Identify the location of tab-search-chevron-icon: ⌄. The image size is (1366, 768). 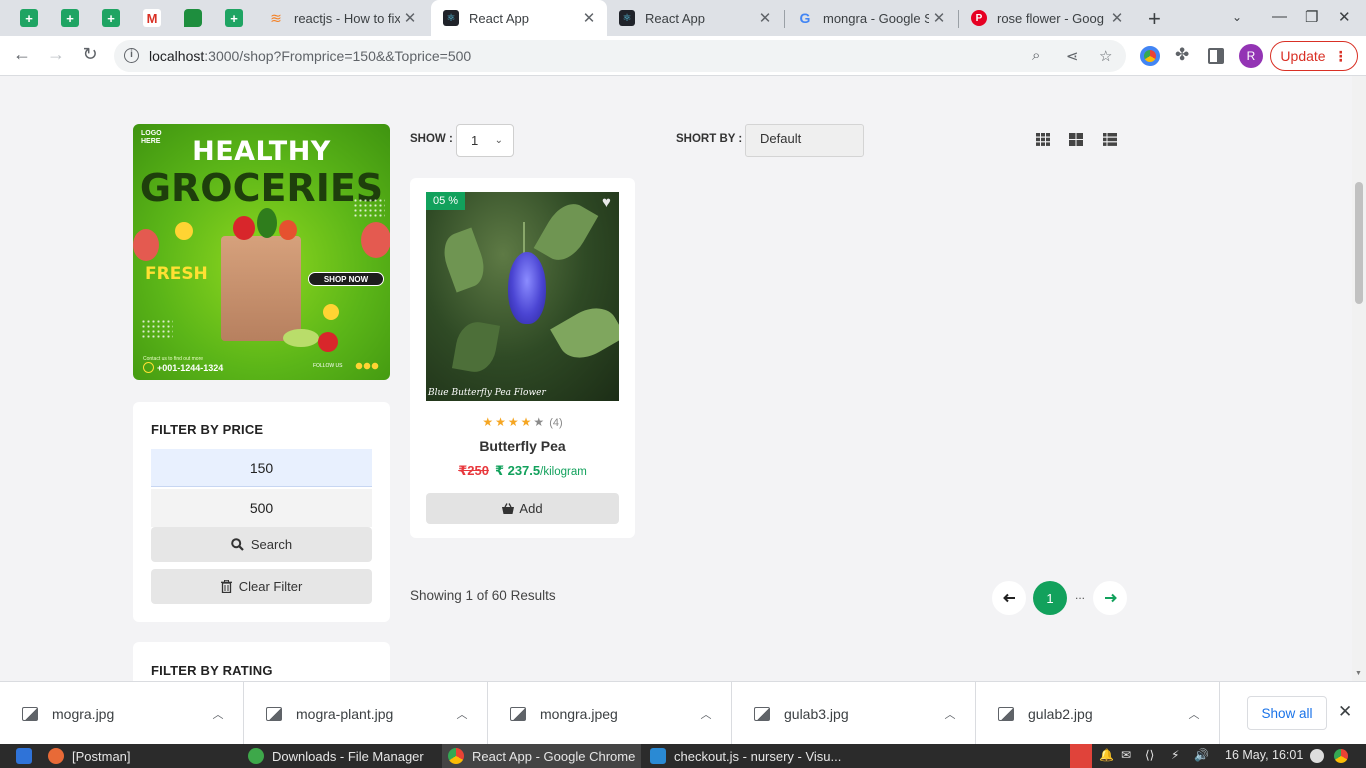
(1237, 17).